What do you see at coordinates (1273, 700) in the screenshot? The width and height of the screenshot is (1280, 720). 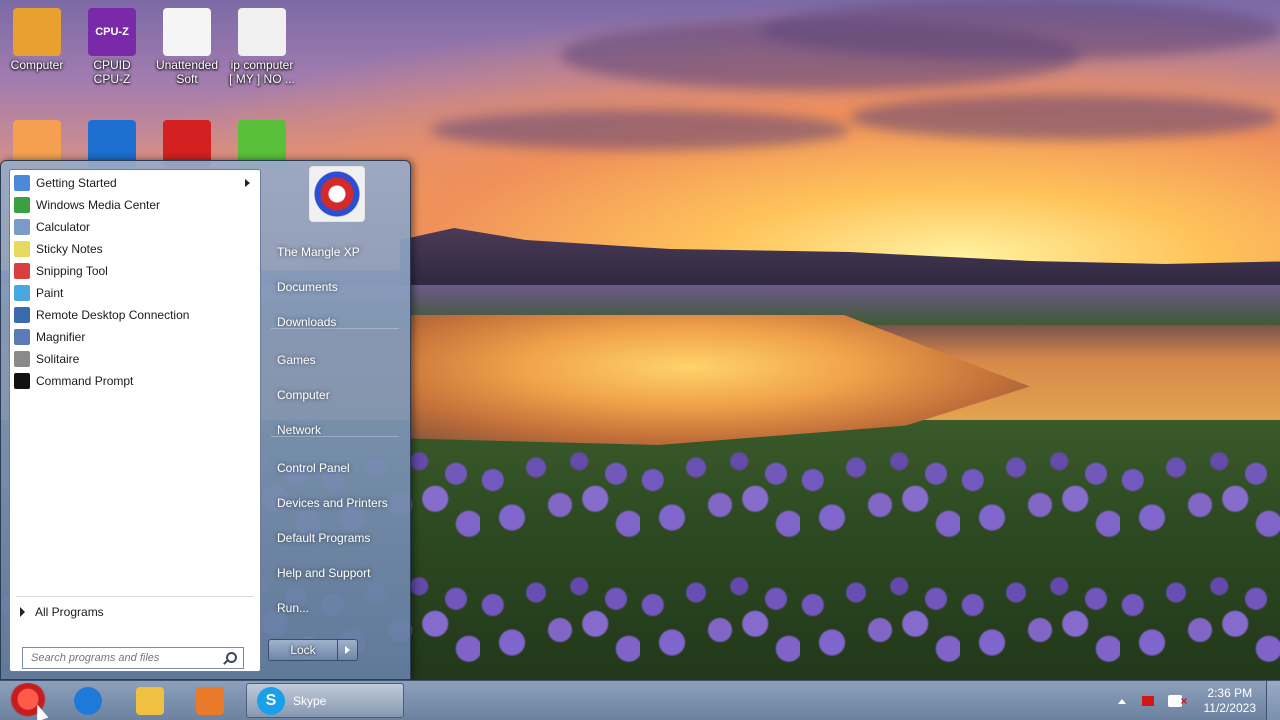 I see `show-desktop-button` at bounding box center [1273, 700].